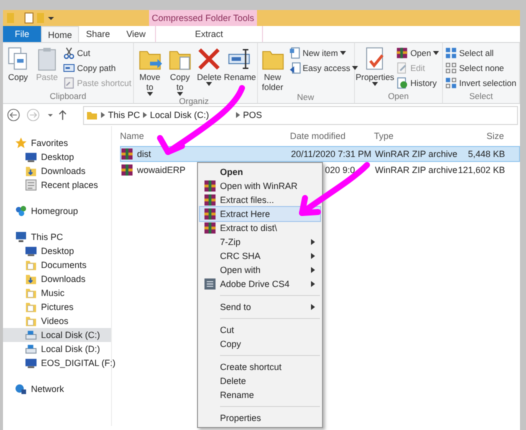 This screenshot has height=430, width=526. What do you see at coordinates (260, 307) in the screenshot?
I see `menu-item: Send to` at bounding box center [260, 307].